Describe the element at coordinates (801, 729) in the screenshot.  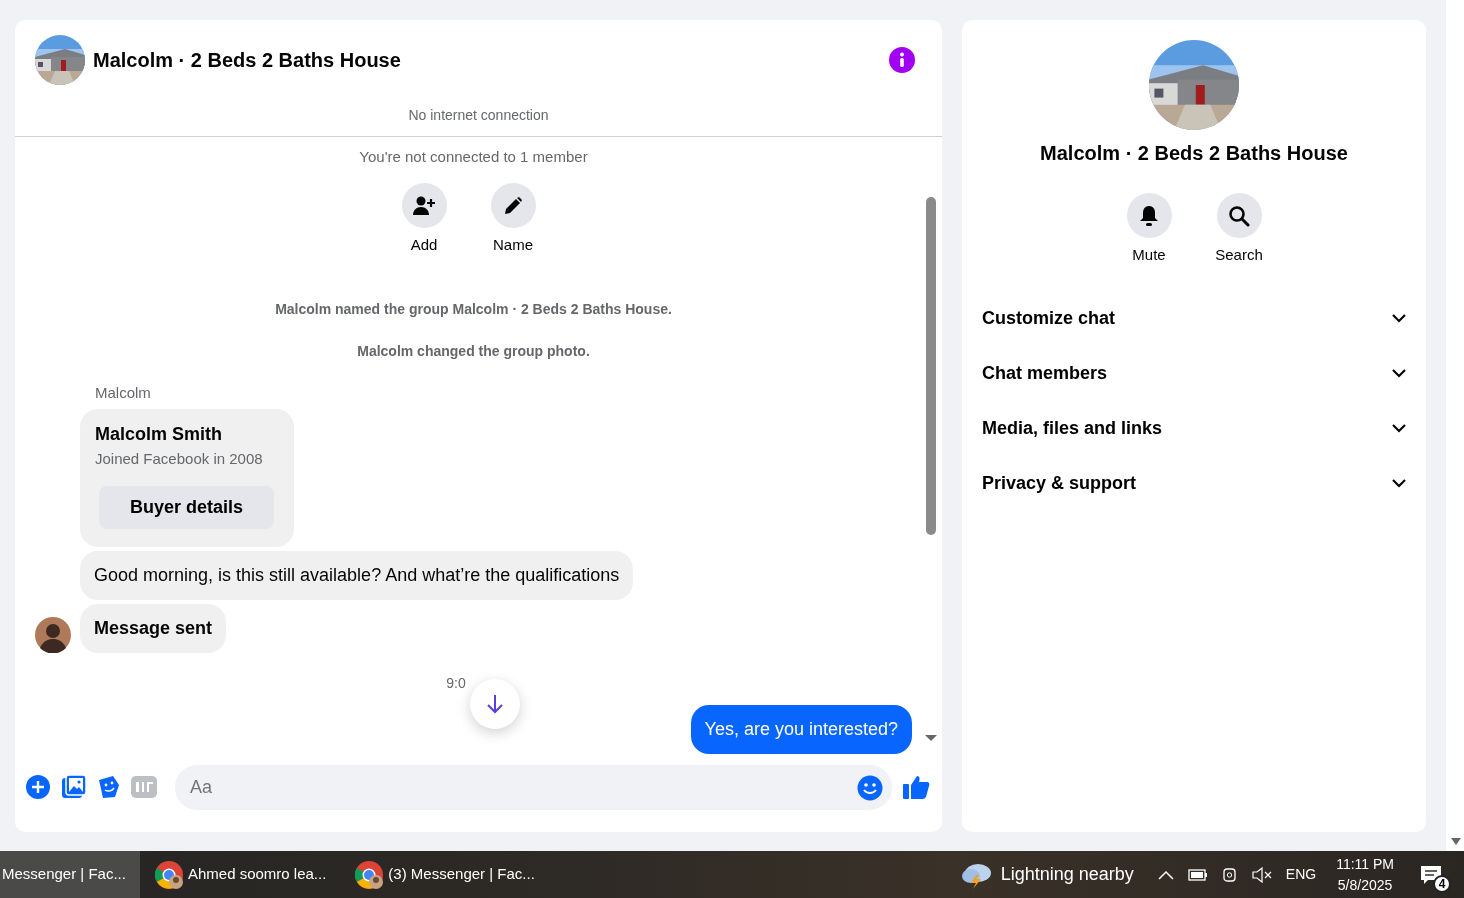
I see `message-bubble: Yes, are you interested?` at that location.